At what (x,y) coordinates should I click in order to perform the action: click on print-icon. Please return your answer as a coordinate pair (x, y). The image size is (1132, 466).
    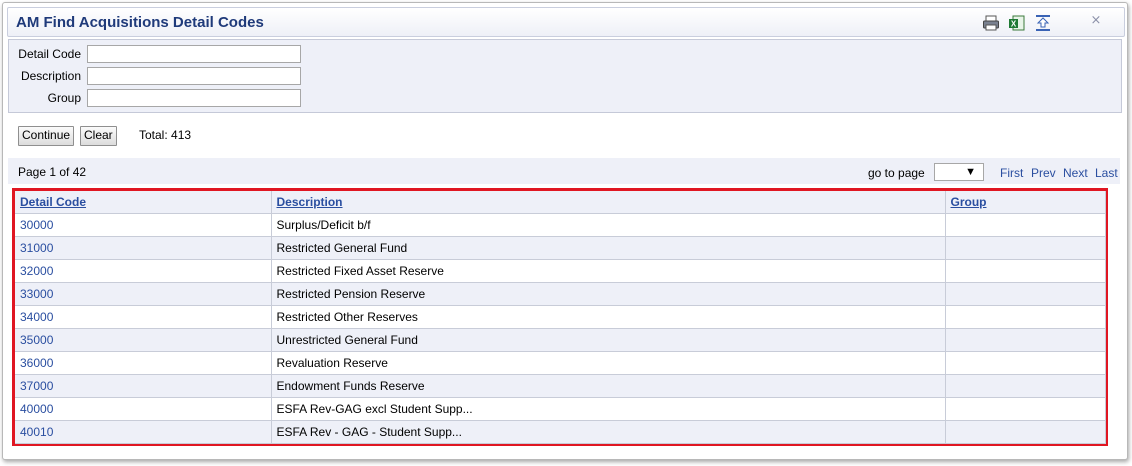
    Looking at the image, I should click on (991, 23).